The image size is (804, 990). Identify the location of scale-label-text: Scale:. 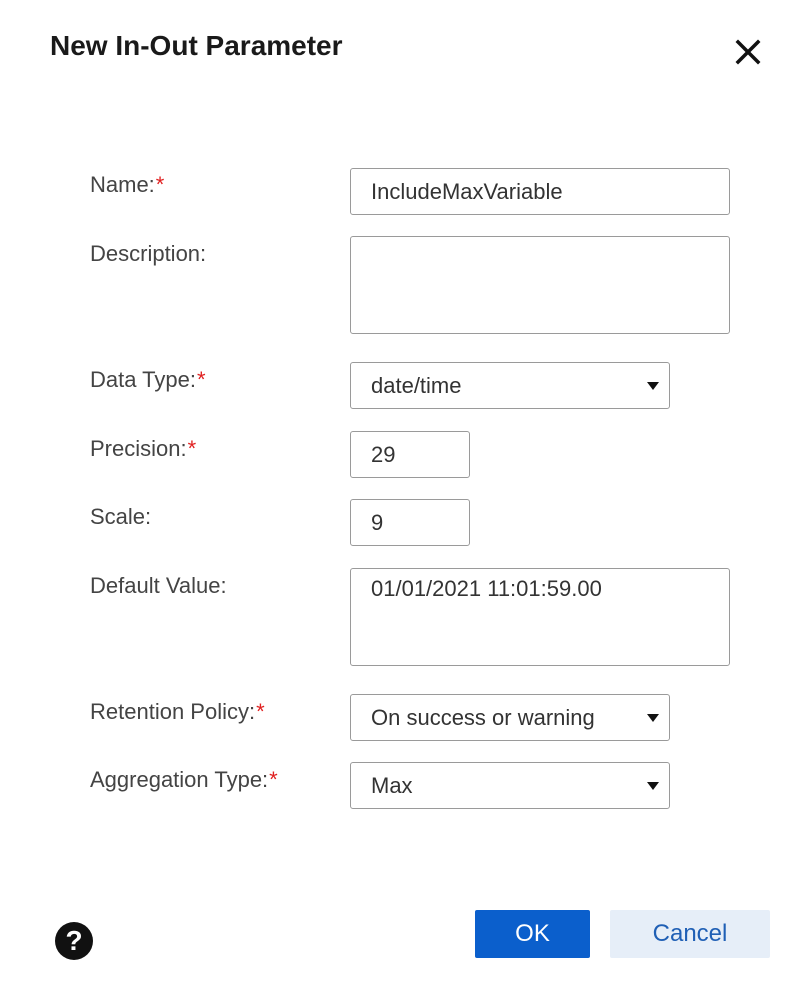
(121, 516).